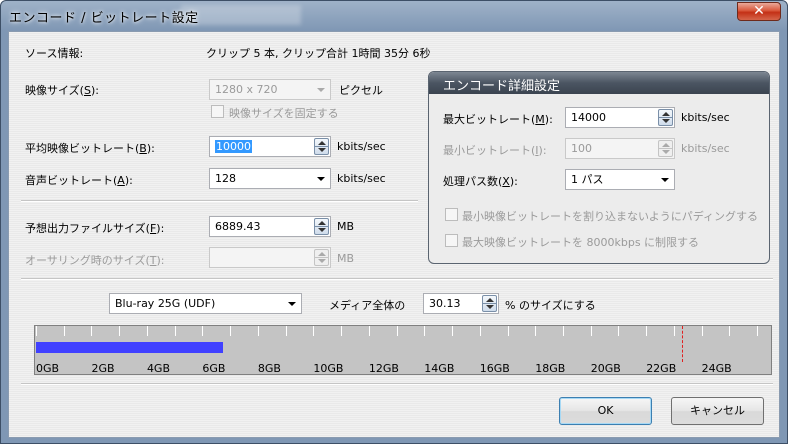  I want to click on media-ratio-label: メディア全体の, so click(367, 305).